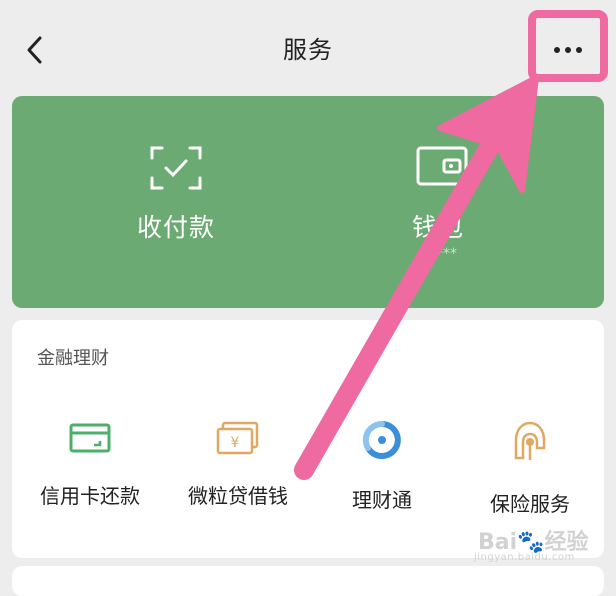 Image resolution: width=616 pixels, height=596 pixels. Describe the element at coordinates (381, 439) in the screenshot. I see `wealth-icon` at that location.